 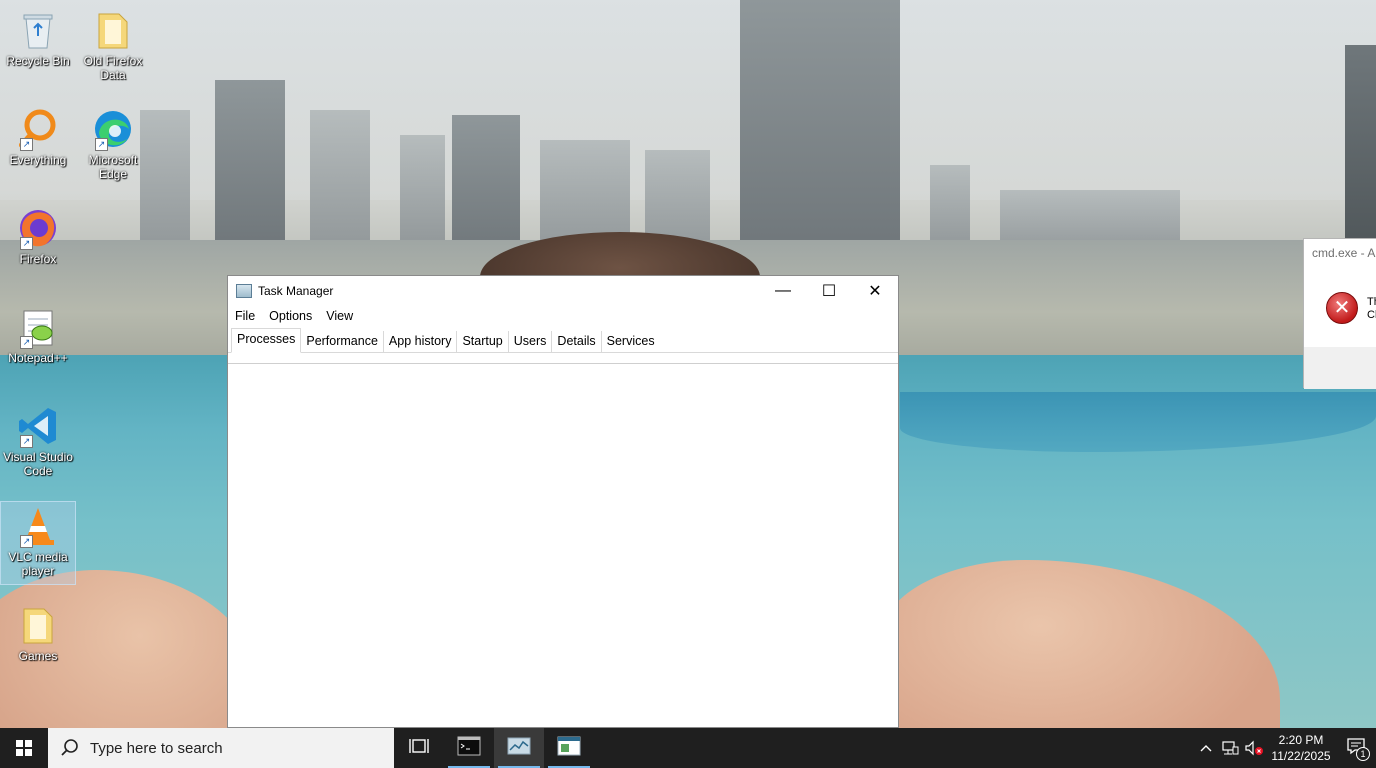 What do you see at coordinates (1344, 253) in the screenshot?
I see `dialog-title: cmd.exe - A` at bounding box center [1344, 253].